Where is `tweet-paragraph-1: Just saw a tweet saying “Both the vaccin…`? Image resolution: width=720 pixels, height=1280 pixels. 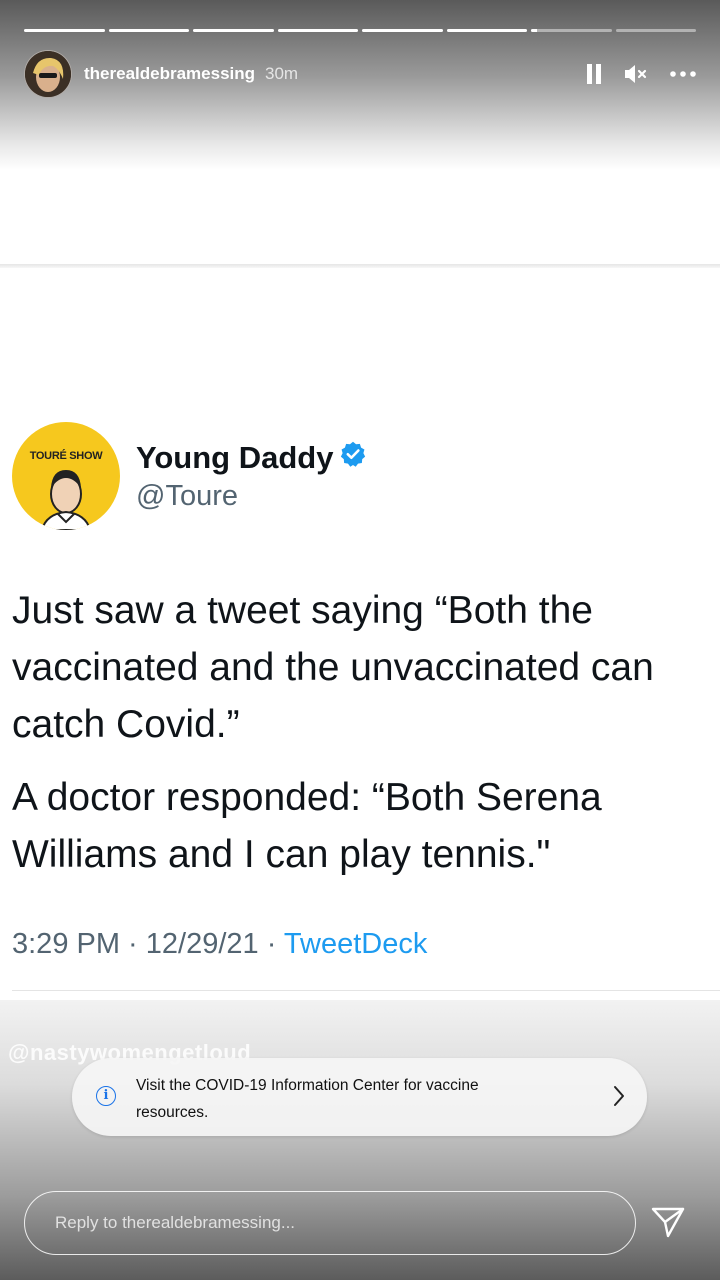 tweet-paragraph-1: Just saw a tweet saying “Both the vaccin… is located at coordinates (366, 667).